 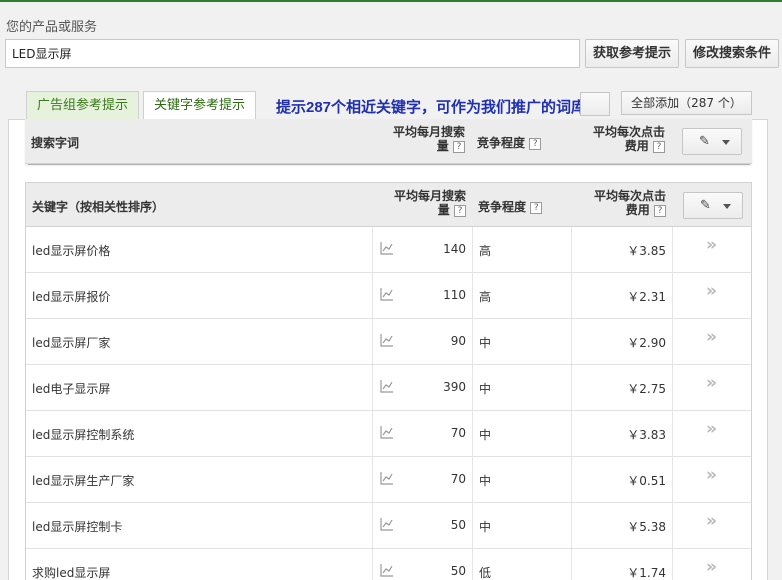 I want to click on keyword-cell: led显示屏价格, so click(x=71, y=251).